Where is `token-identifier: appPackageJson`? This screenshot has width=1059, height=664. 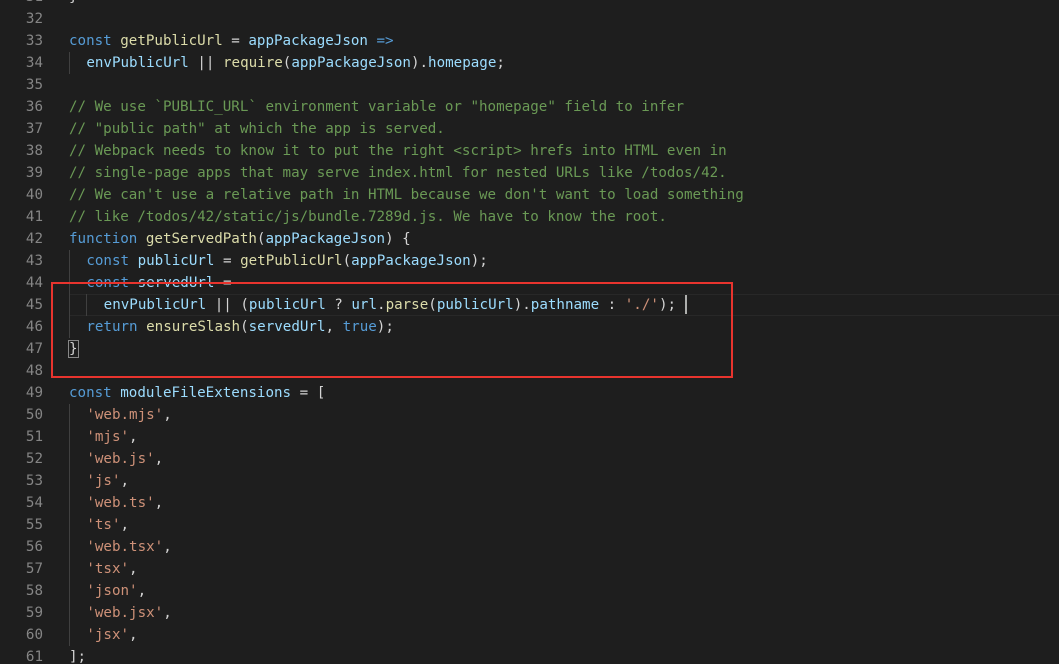
token-identifier: appPackageJson is located at coordinates (325, 239).